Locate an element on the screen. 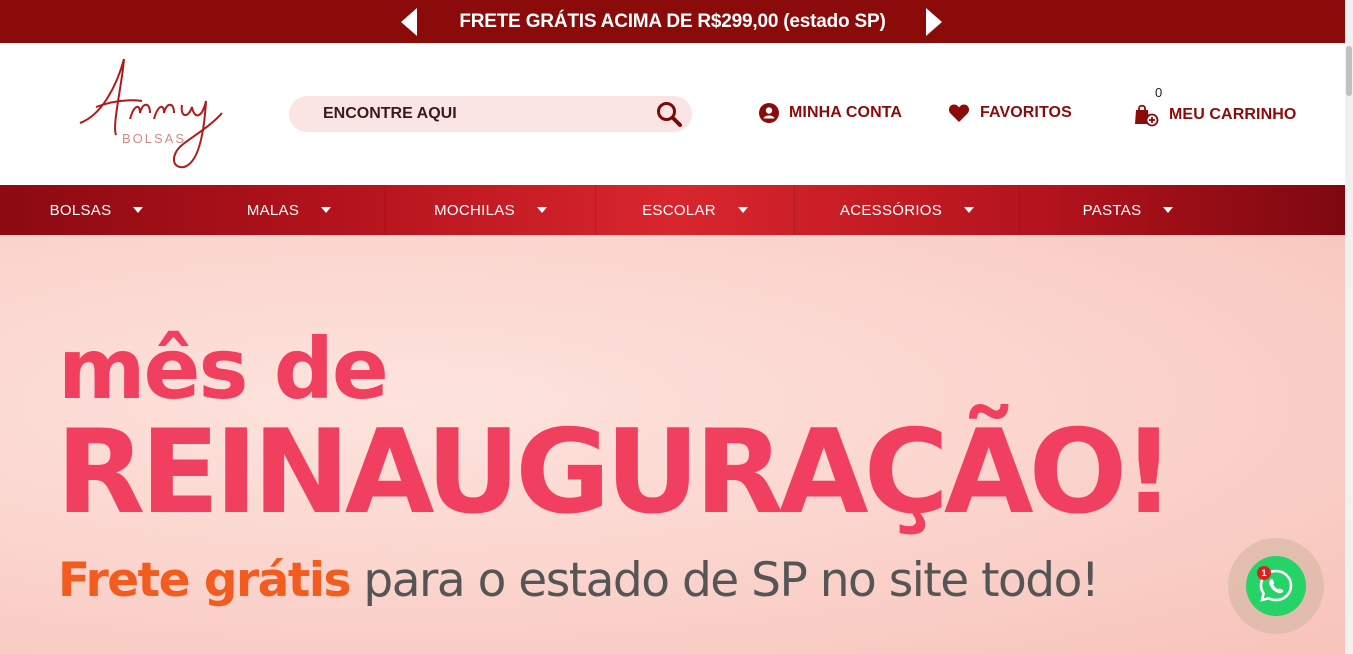 This screenshot has width=1353, height=654. cart-label: MEU CARRINHO is located at coordinates (1233, 114).